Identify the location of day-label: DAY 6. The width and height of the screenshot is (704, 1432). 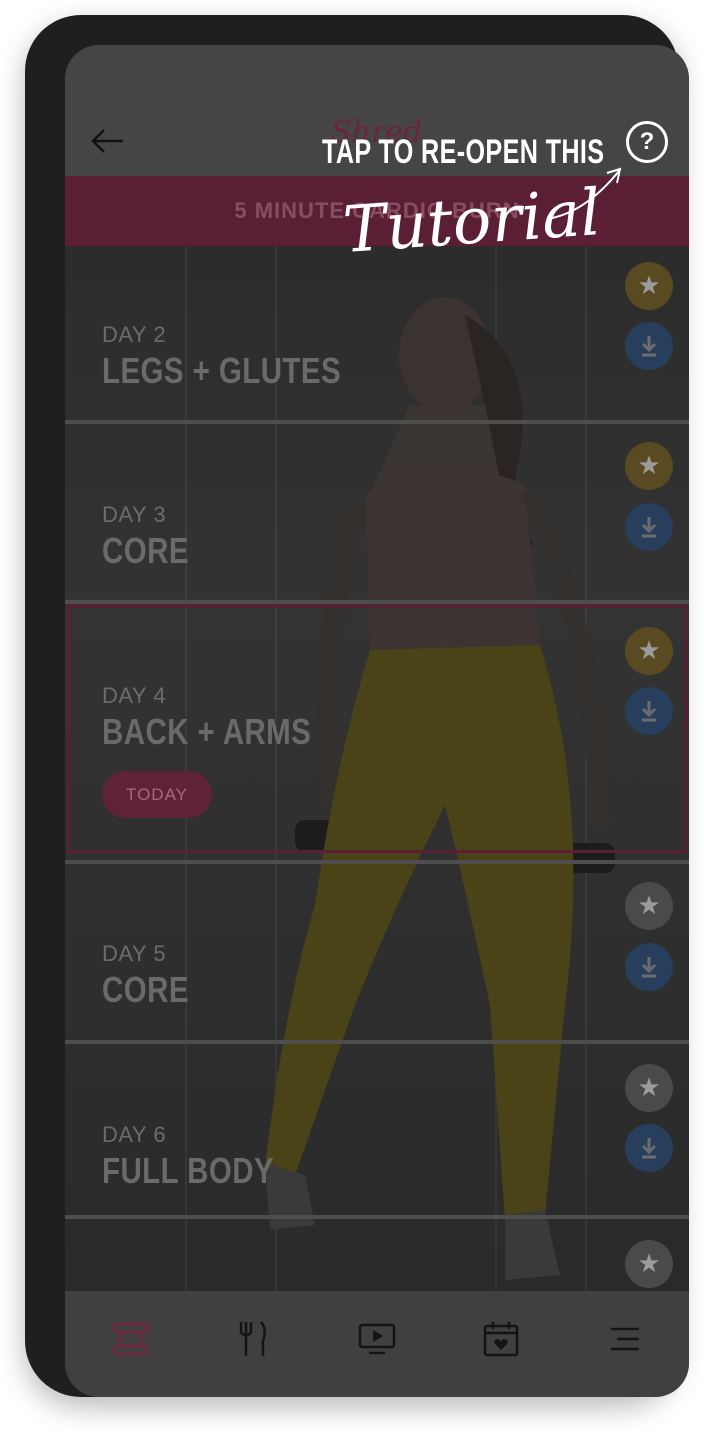
(134, 1134).